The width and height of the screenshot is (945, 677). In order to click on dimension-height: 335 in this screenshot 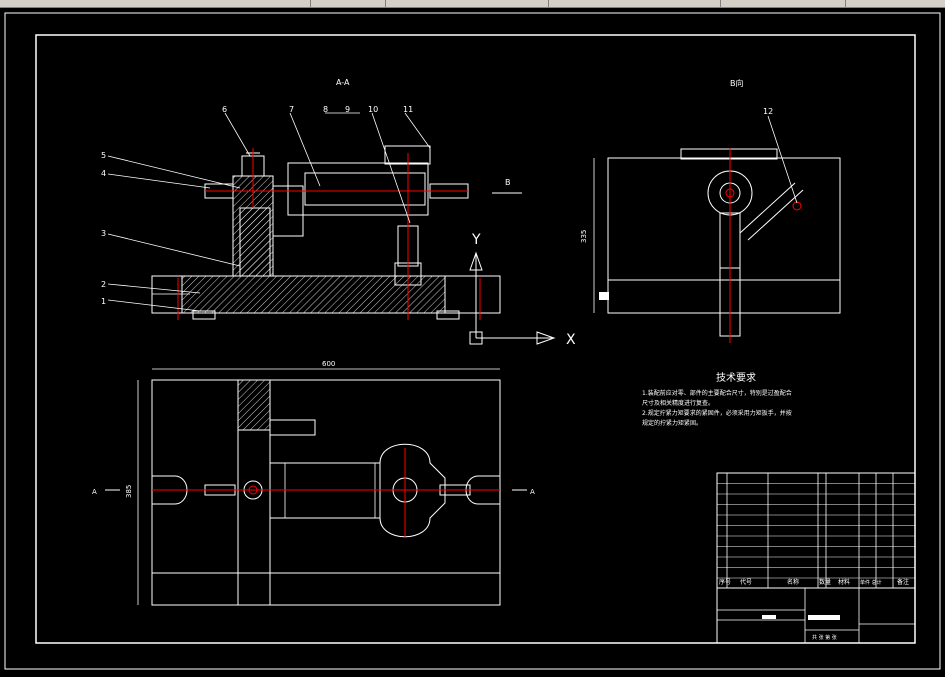, I will do `click(584, 236)`.